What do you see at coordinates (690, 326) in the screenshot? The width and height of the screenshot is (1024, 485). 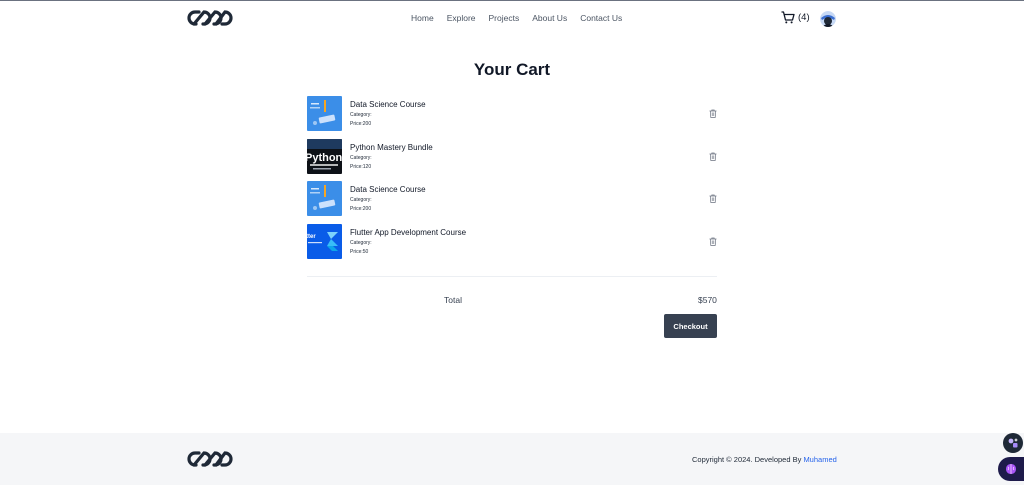 I see `checkout-button: Checkout` at bounding box center [690, 326].